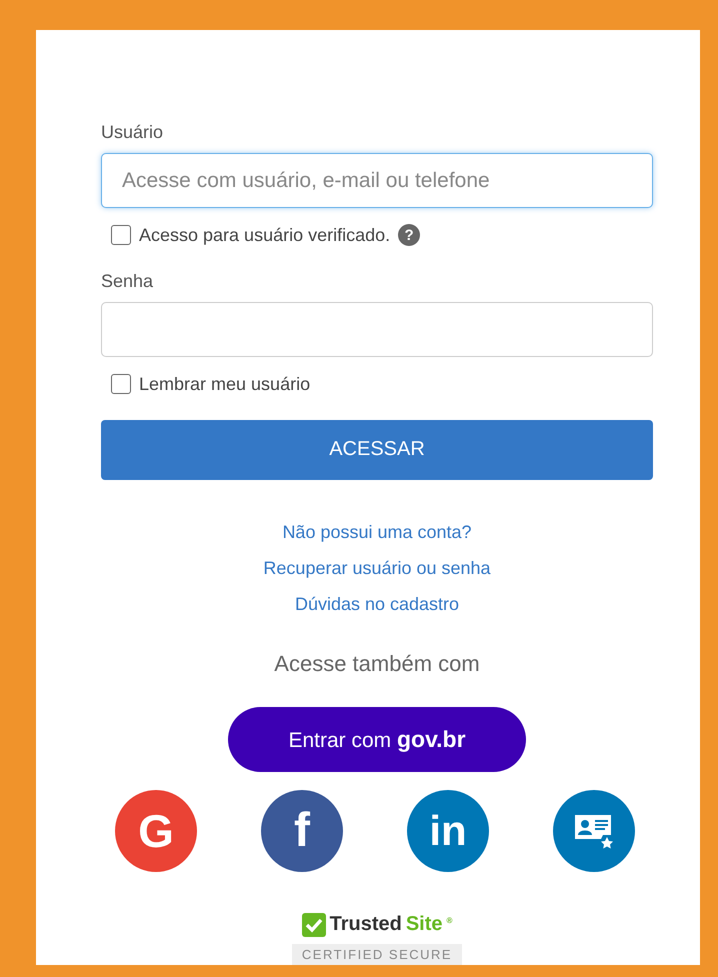 The image size is (718, 977). Describe the element at coordinates (377, 663) in the screenshot. I see `section-heading: Acesse também com` at that location.